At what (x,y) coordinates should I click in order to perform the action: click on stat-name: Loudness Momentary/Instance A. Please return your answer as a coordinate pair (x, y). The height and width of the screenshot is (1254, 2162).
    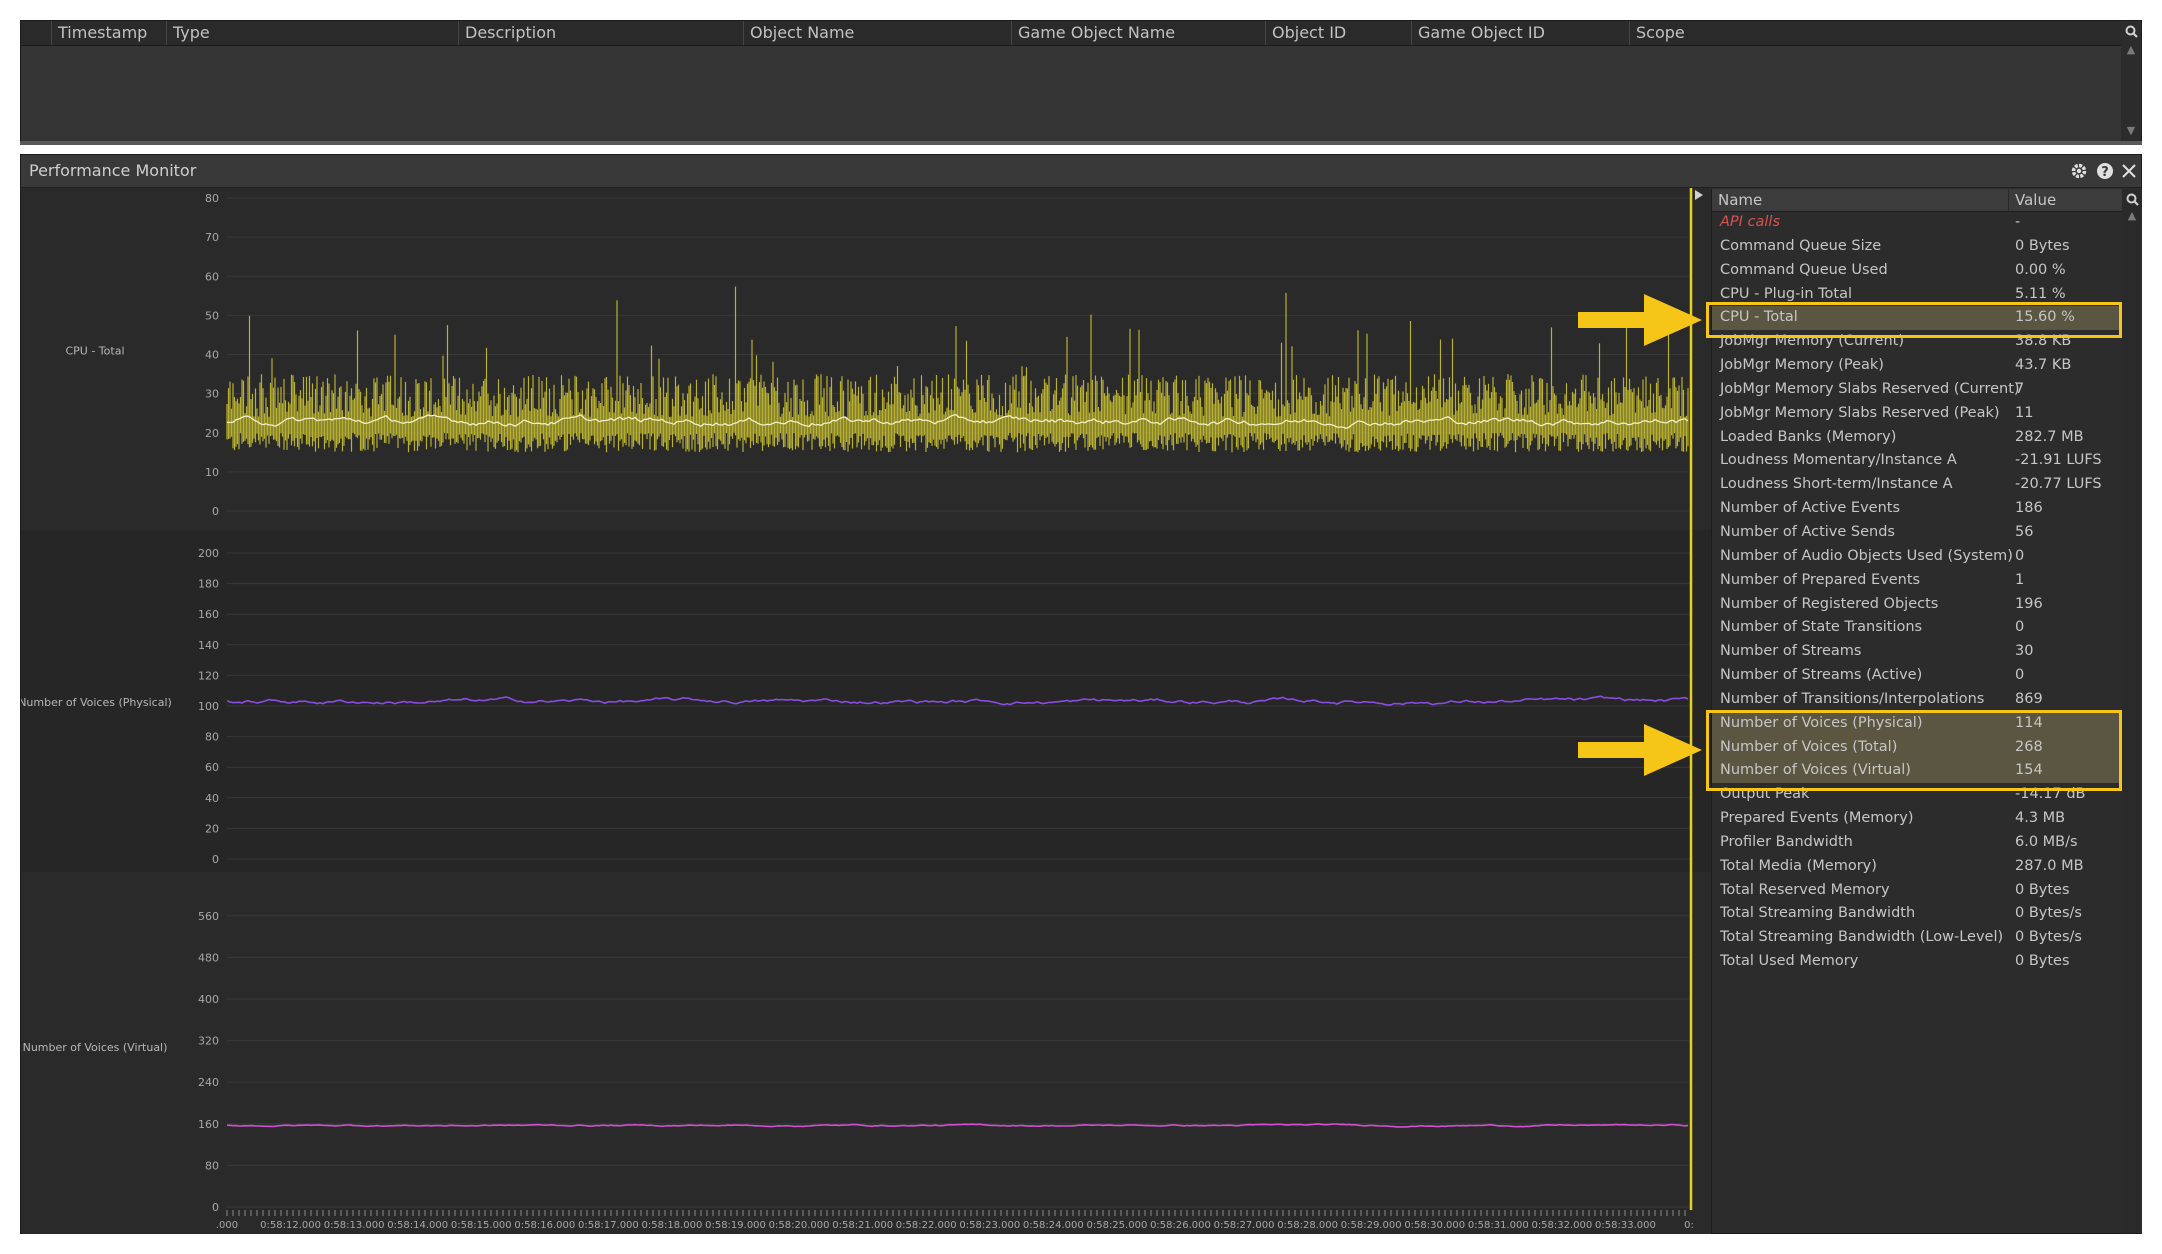
    Looking at the image, I should click on (1838, 460).